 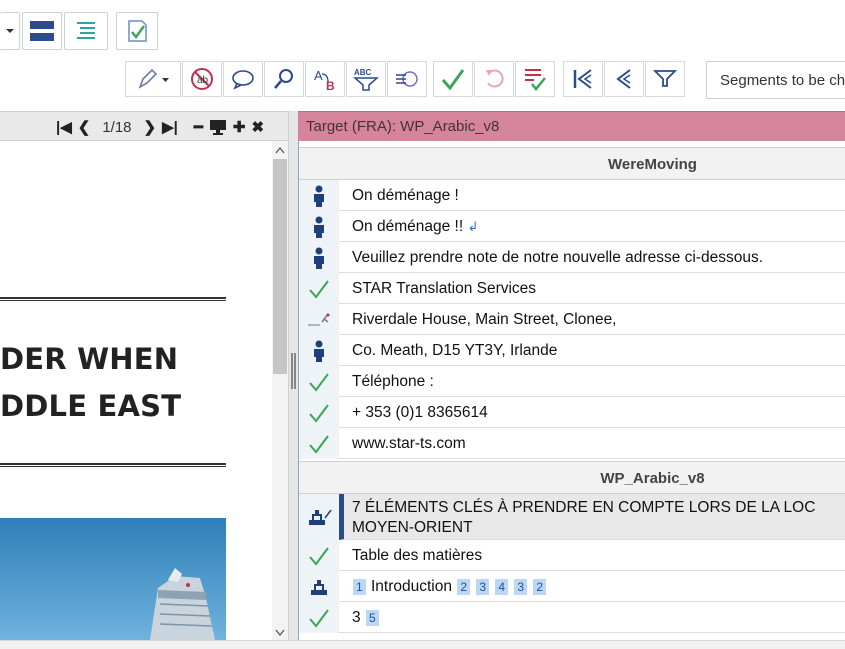 I want to click on scroll-up-icon, so click(x=280, y=150).